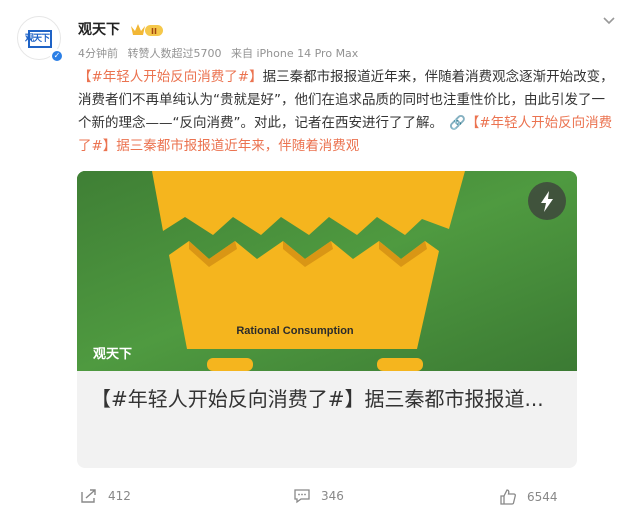  I want to click on comment-count: 346, so click(332, 496).